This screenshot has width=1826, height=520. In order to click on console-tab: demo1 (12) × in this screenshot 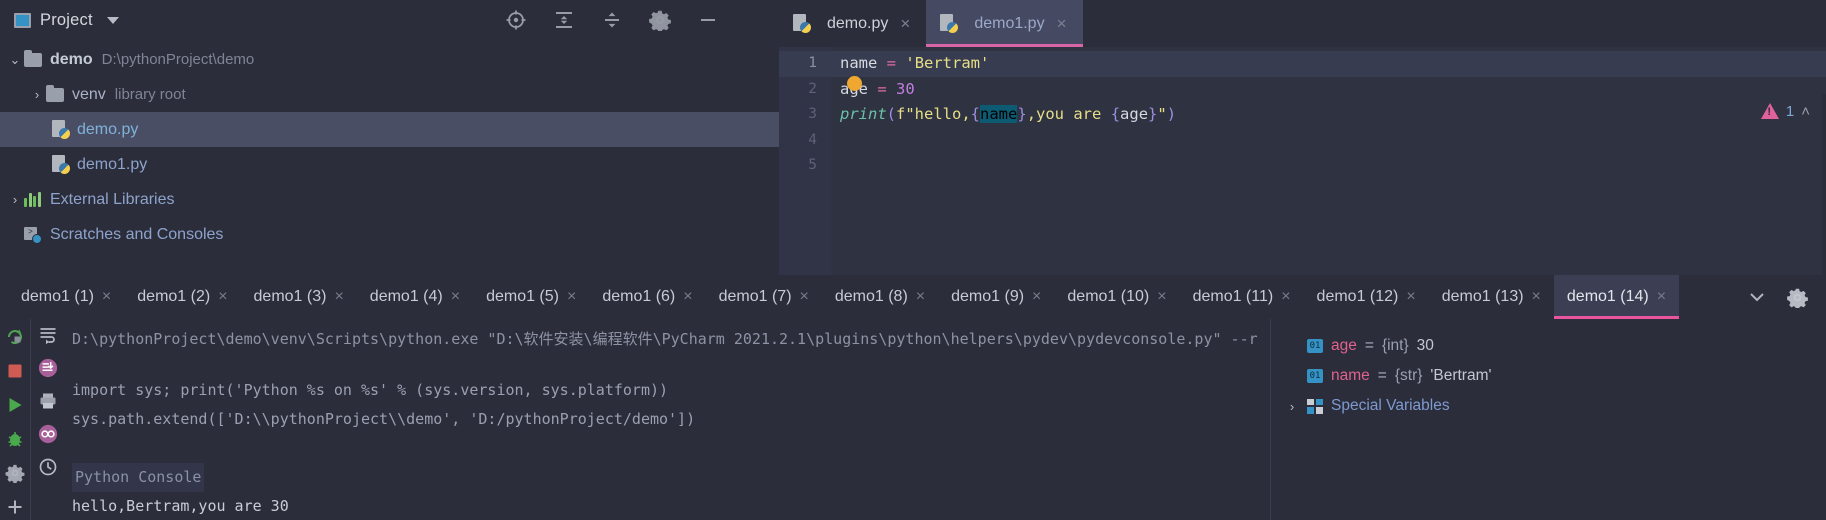, I will do `click(1366, 297)`.